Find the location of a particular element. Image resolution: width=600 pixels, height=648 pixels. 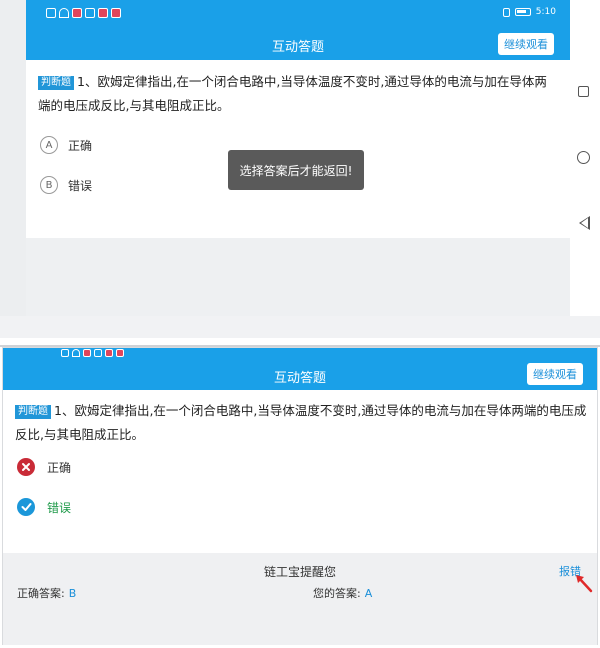

your-answer: 您的答案: A is located at coordinates (342, 593).